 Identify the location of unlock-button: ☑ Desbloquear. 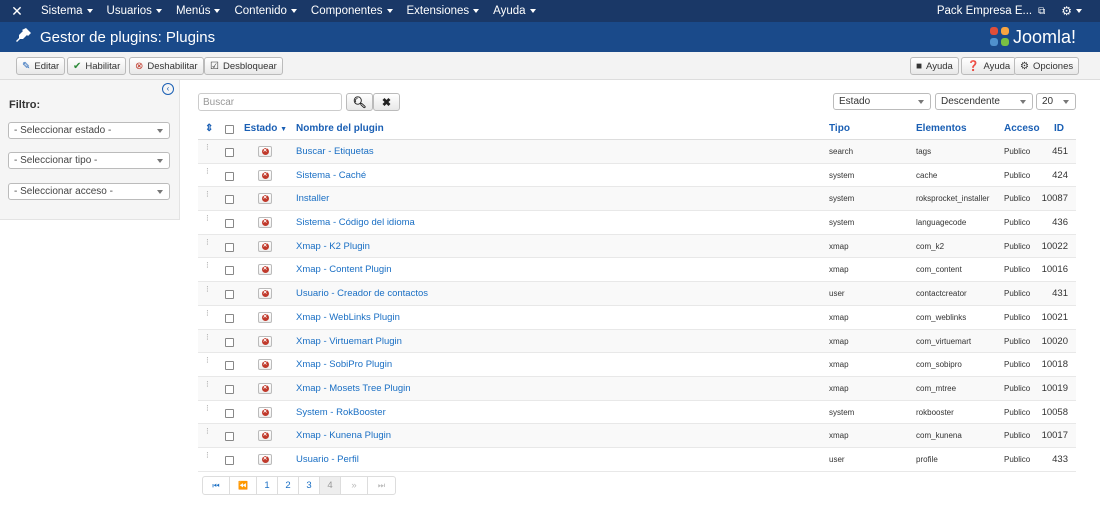
(243, 66).